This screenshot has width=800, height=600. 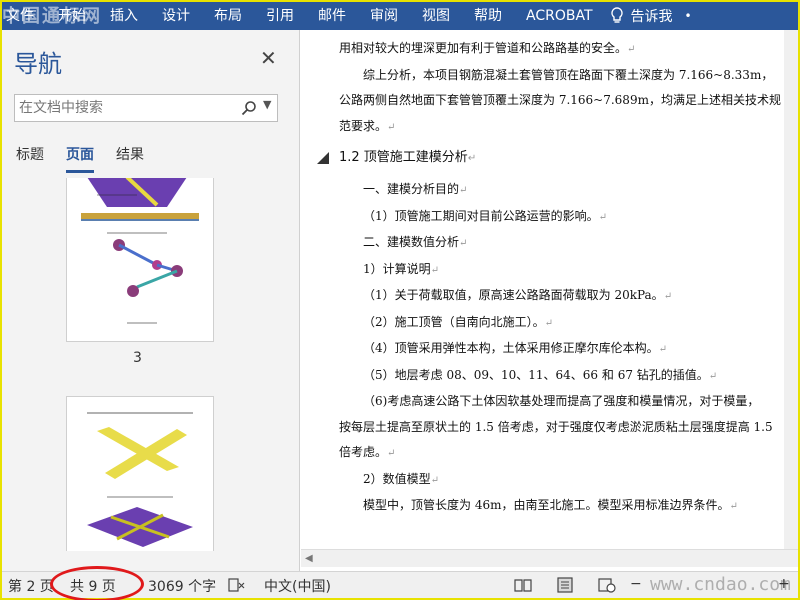 I want to click on read-mode-icon, so click(x=523, y=585).